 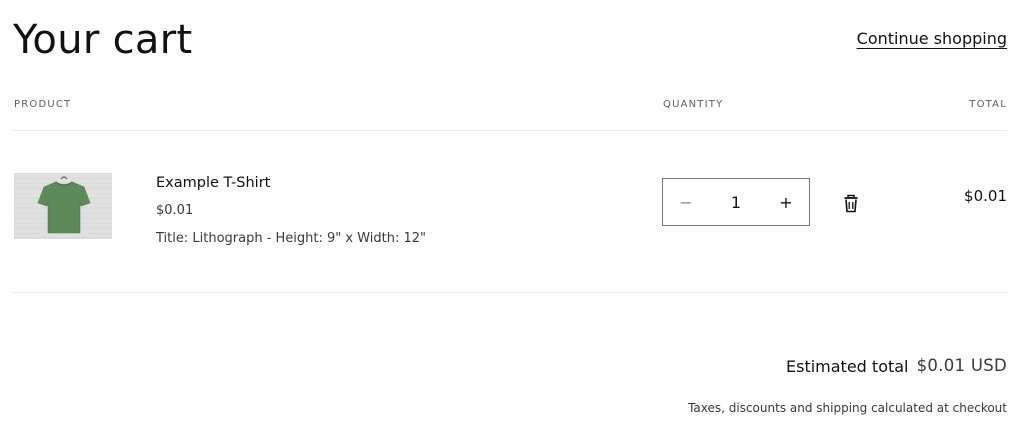 I want to click on t-shirt-image-icon, so click(x=63, y=206).